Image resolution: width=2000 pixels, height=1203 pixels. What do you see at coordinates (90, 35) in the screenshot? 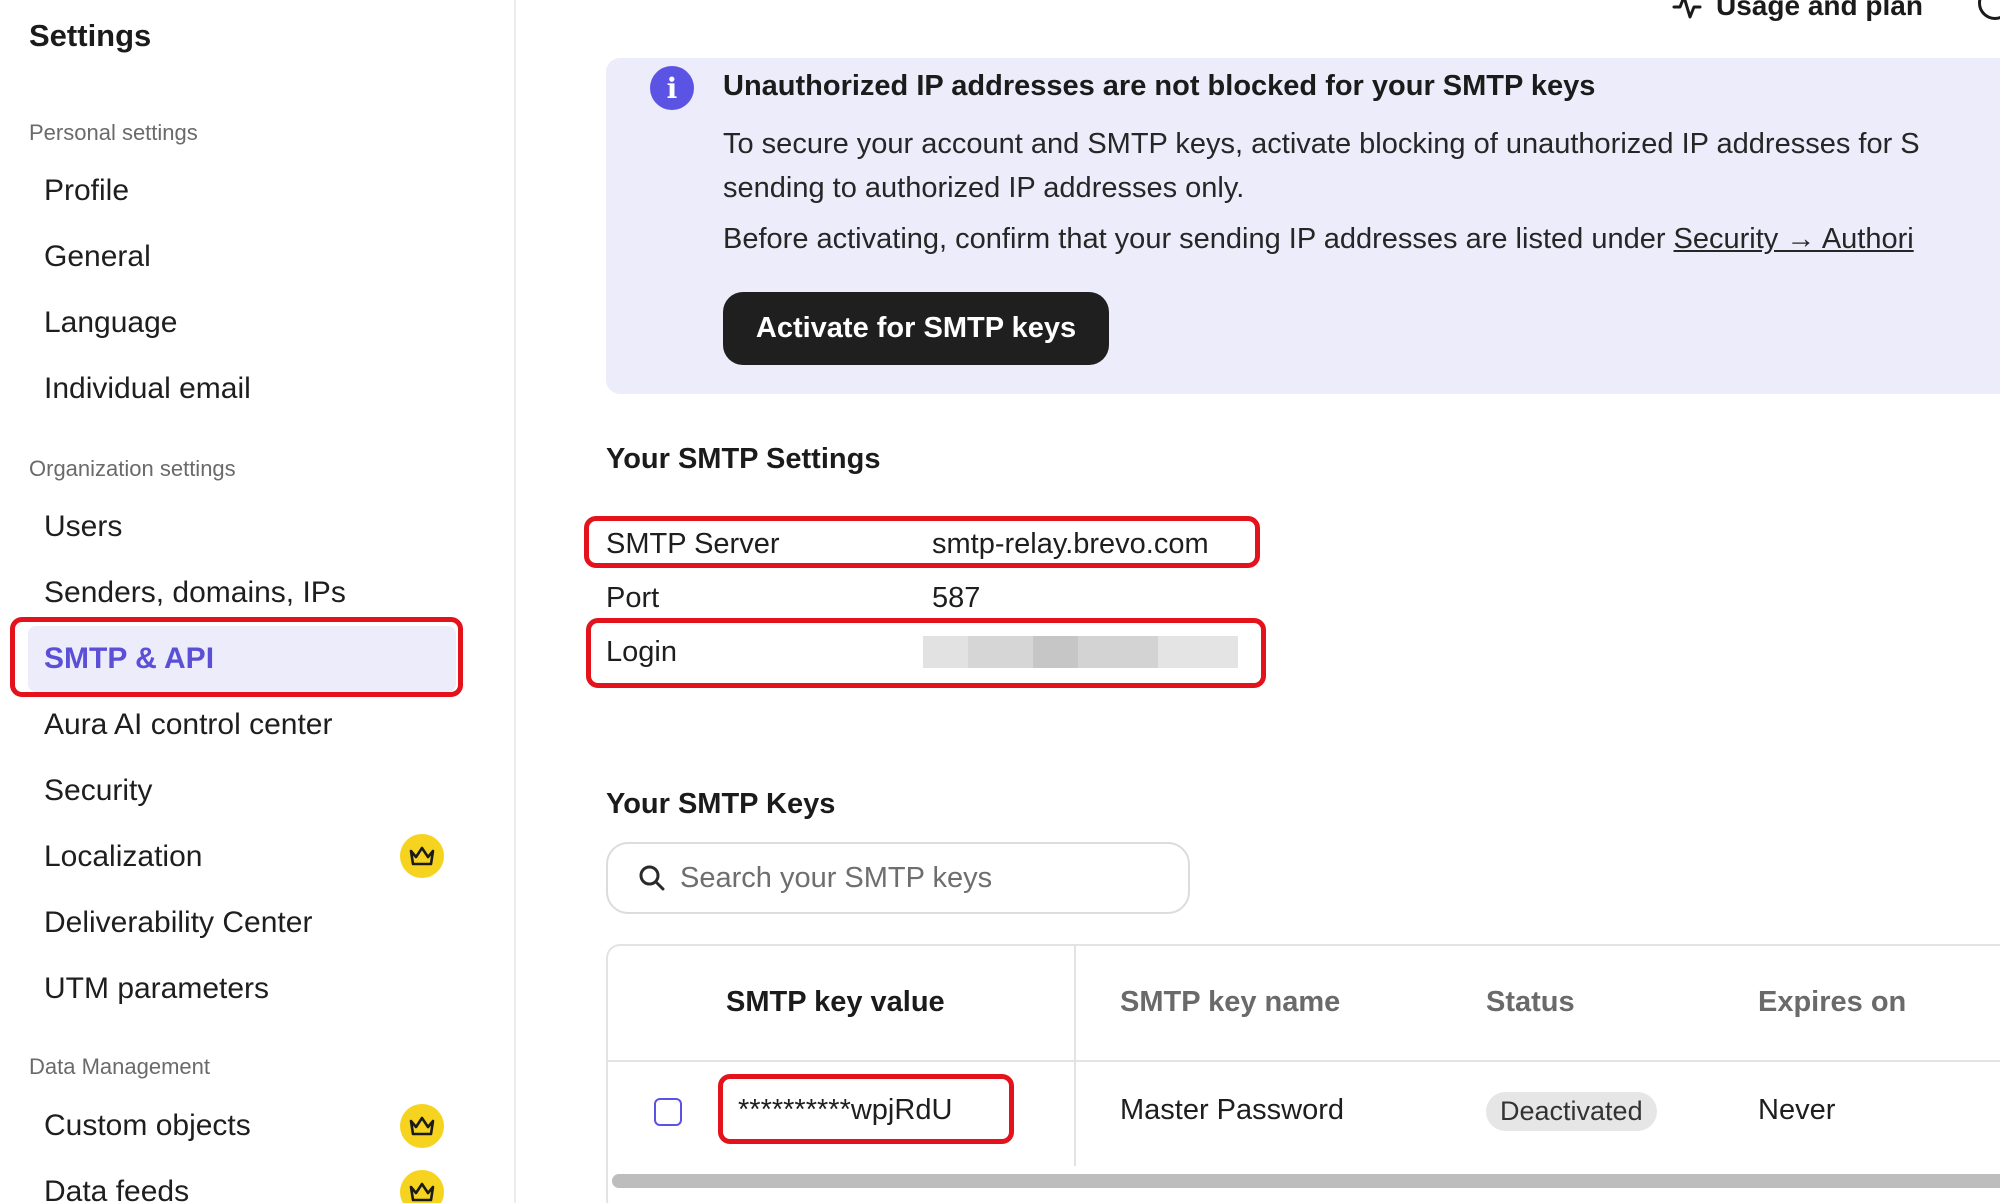
I see `sidebar-title: Settings` at bounding box center [90, 35].